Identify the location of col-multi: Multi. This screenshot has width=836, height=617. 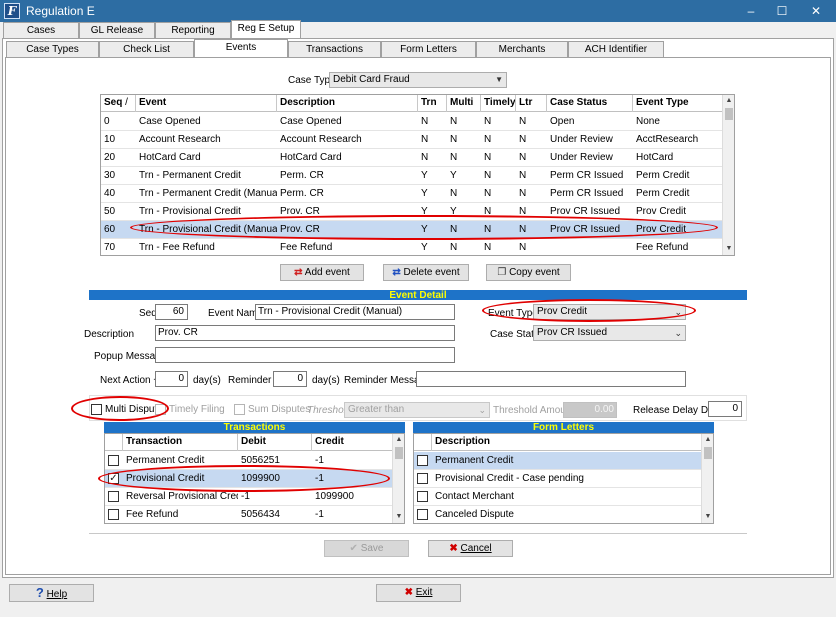
(464, 103).